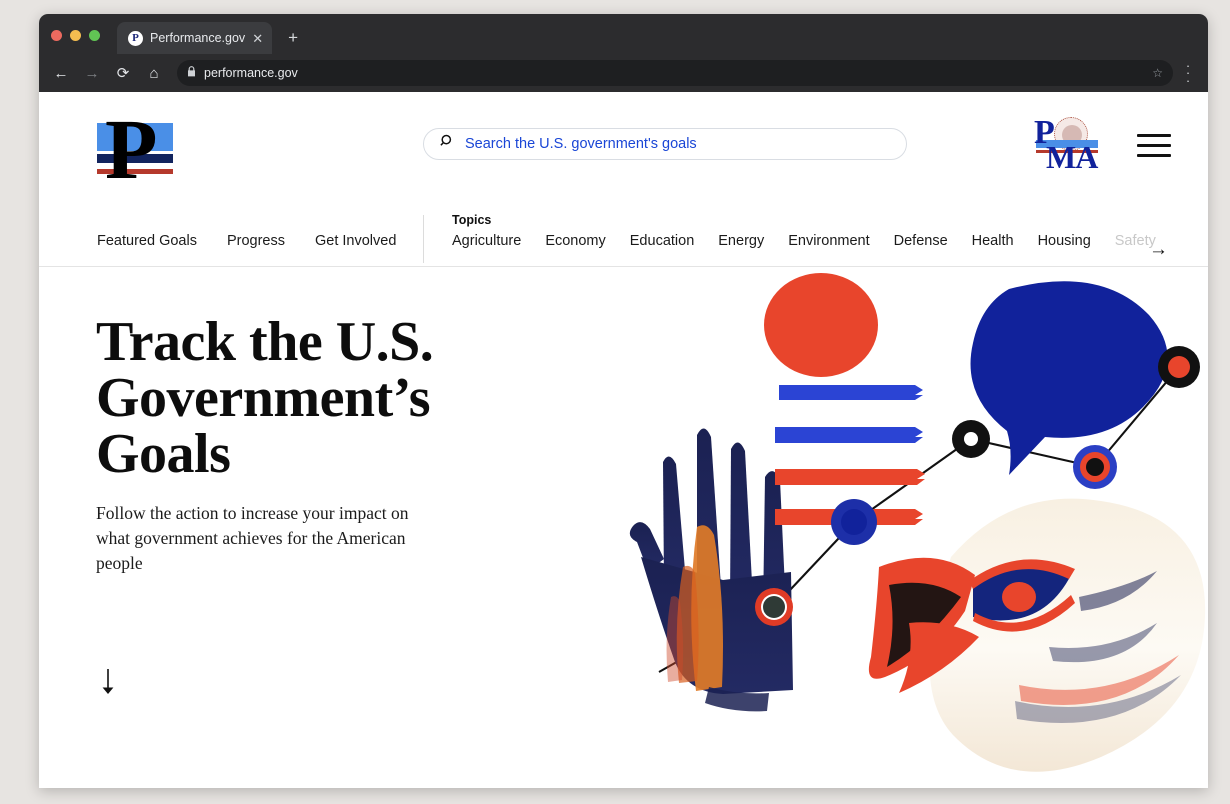 The height and width of the screenshot is (804, 1230). I want to click on address-bar: performance.gov ☆, so click(675, 73).